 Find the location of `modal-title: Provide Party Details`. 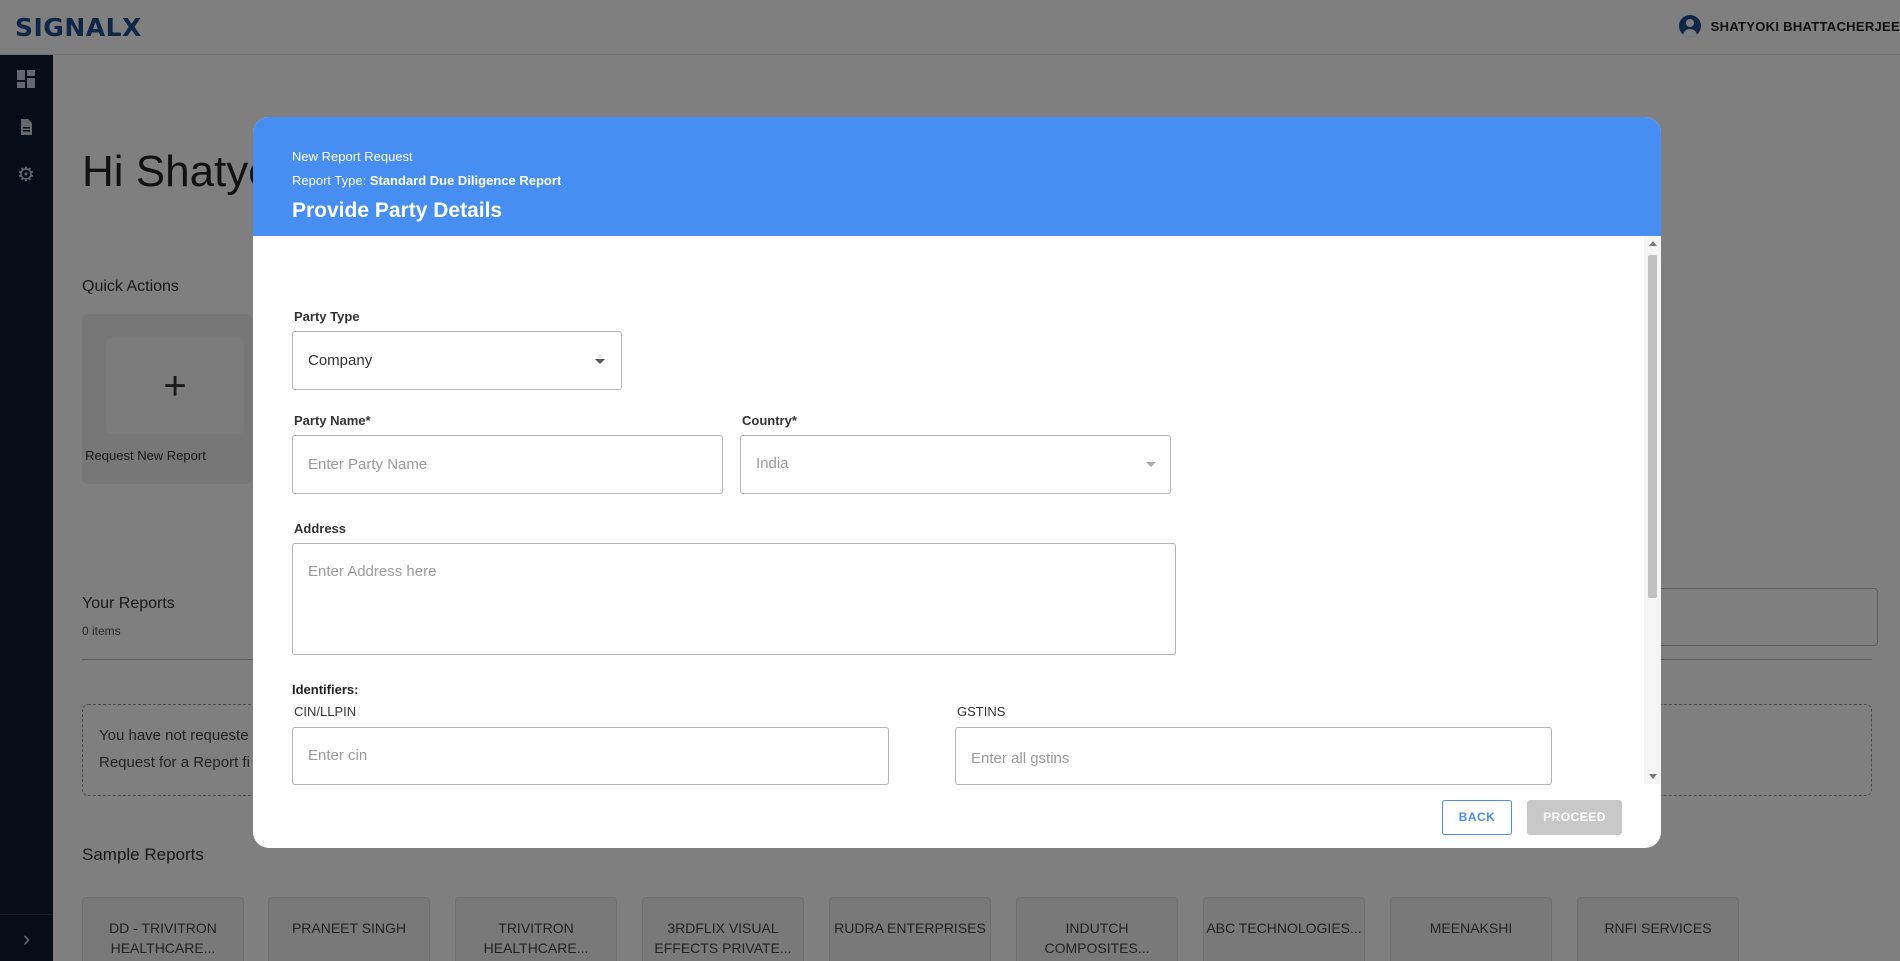

modal-title: Provide Party Details is located at coordinates (397, 210).